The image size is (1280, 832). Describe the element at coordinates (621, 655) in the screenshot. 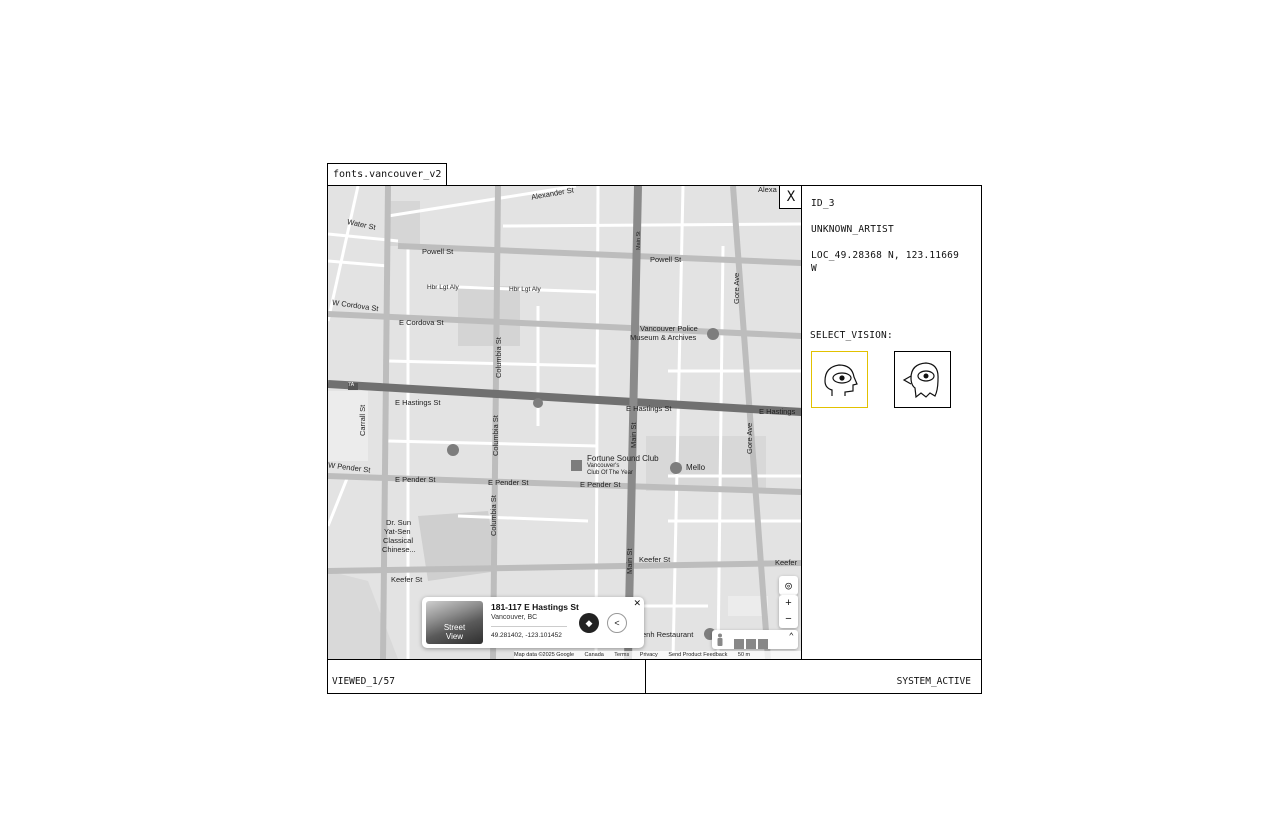

I see `attribution-item: Terms` at that location.